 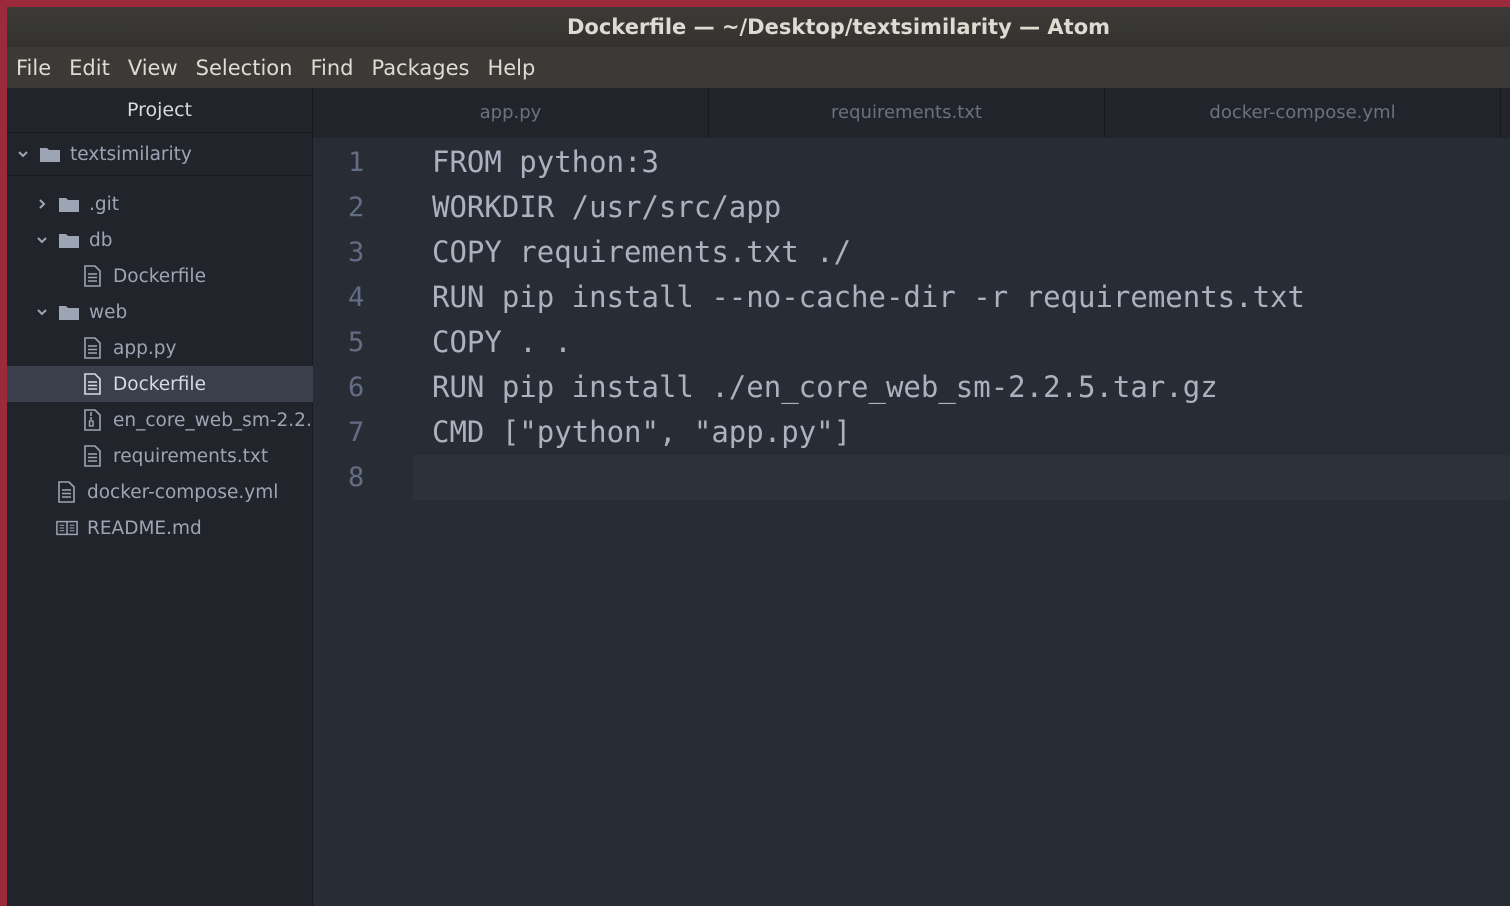 What do you see at coordinates (89, 68) in the screenshot?
I see `menu-edit: Edit` at bounding box center [89, 68].